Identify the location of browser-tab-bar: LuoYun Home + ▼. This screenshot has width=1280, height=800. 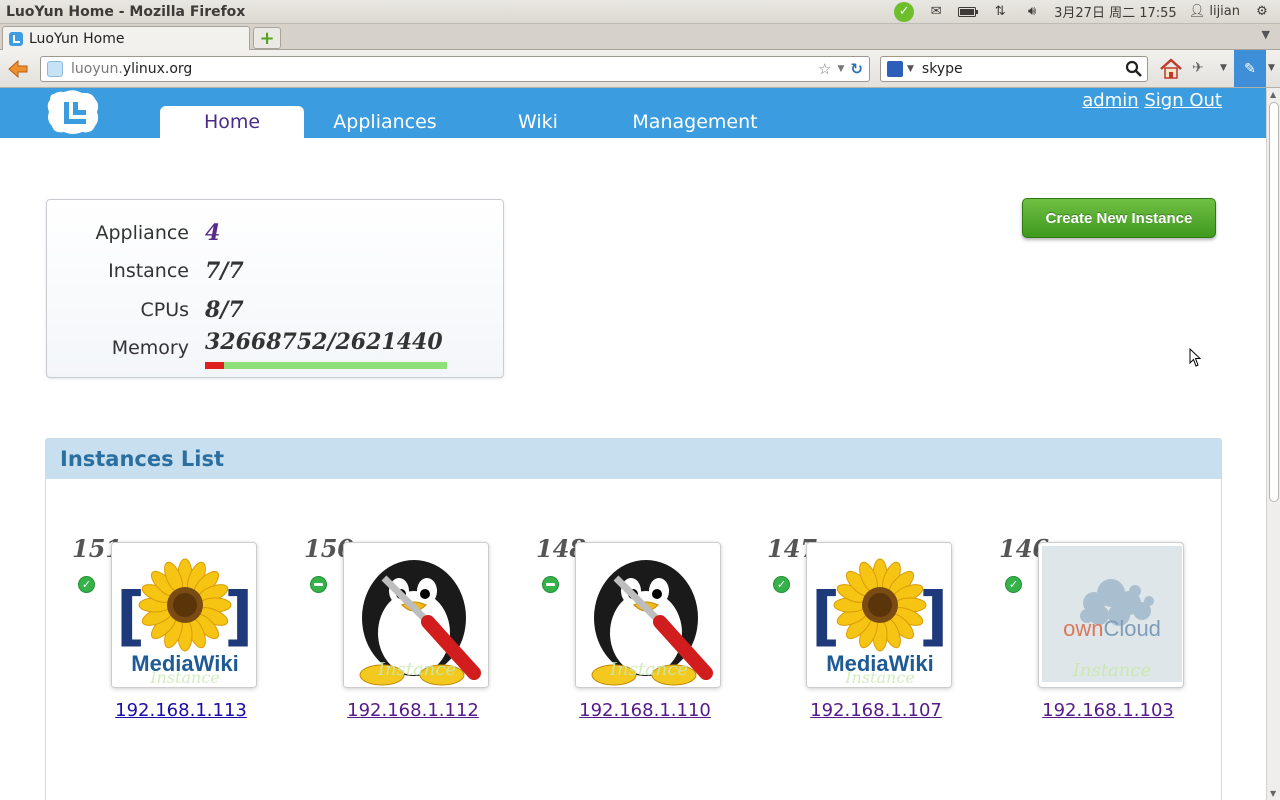
(640, 37).